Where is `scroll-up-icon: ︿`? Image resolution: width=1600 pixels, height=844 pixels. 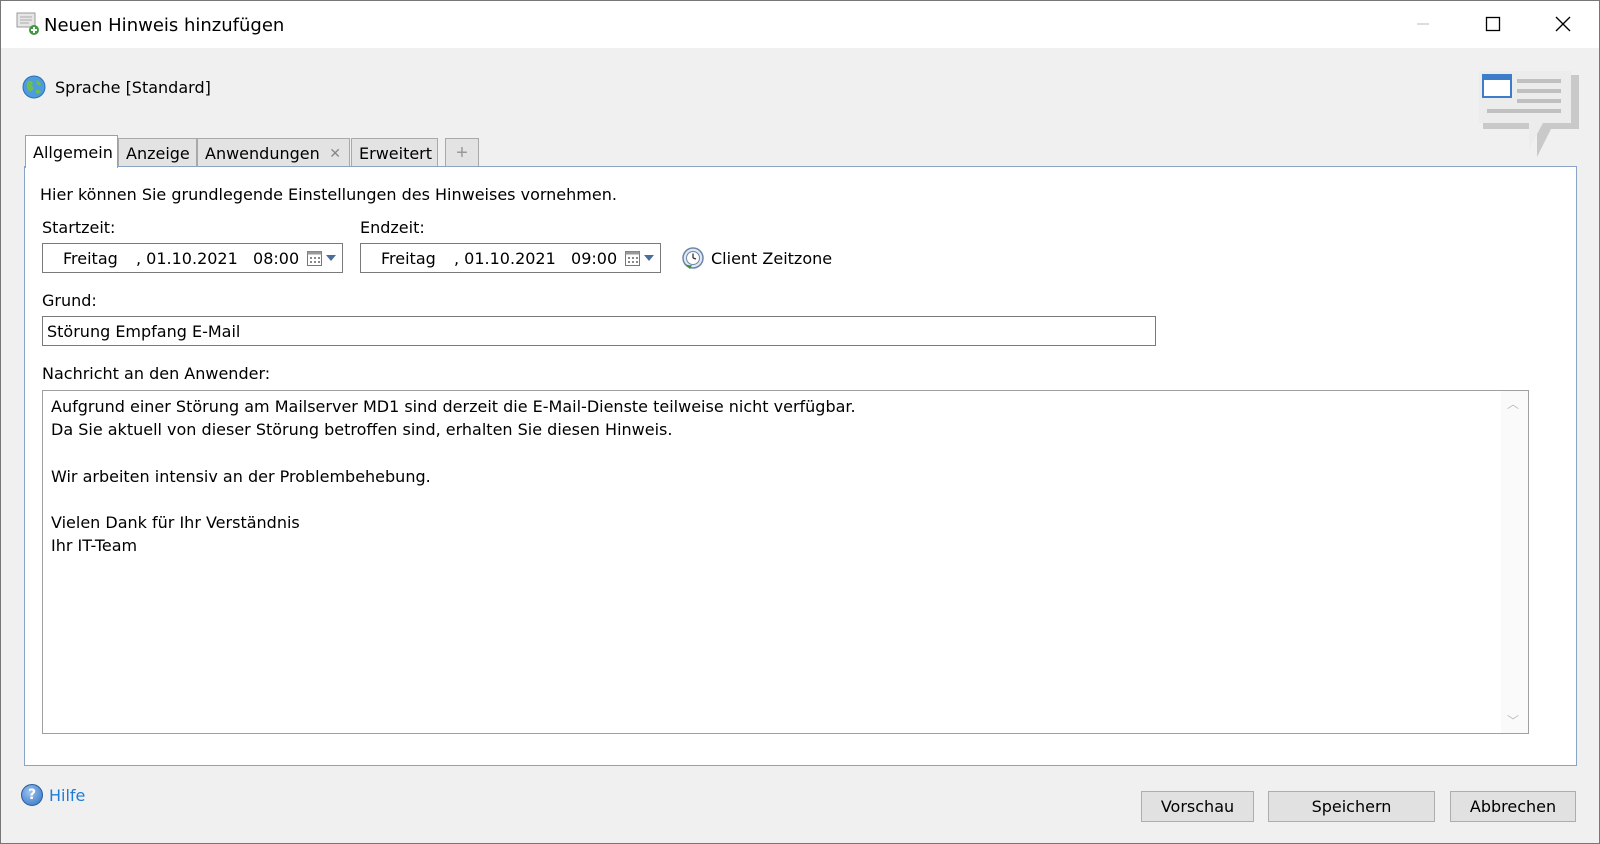
scroll-up-icon: ︿ is located at coordinates (1513, 403).